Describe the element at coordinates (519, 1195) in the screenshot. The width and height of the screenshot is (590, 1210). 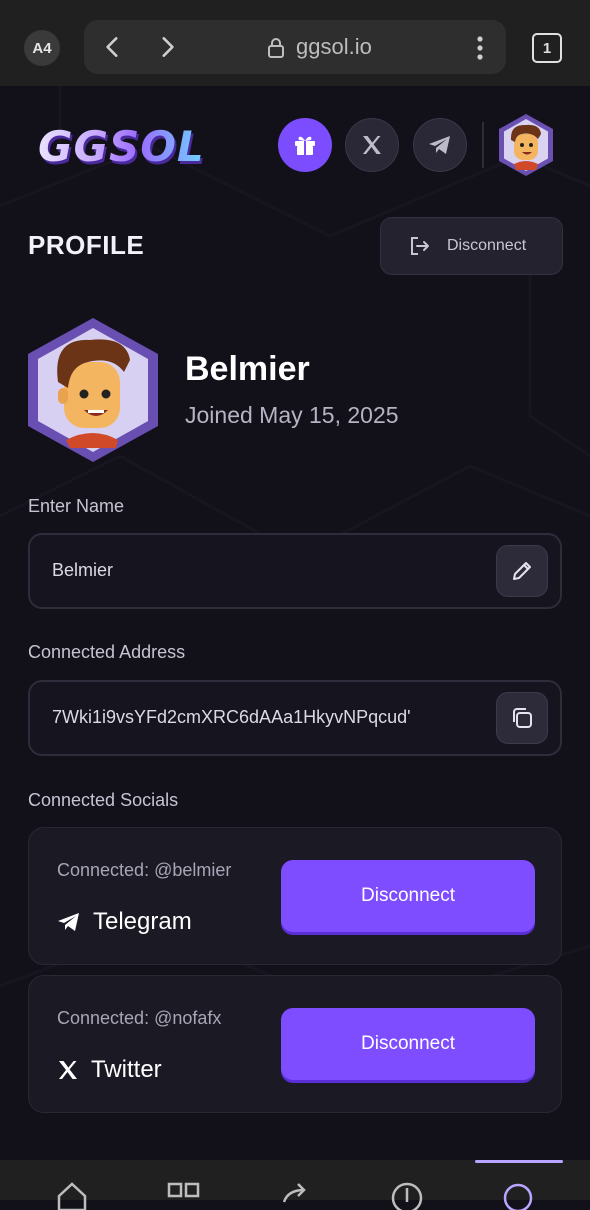
I see `search-icon` at that location.